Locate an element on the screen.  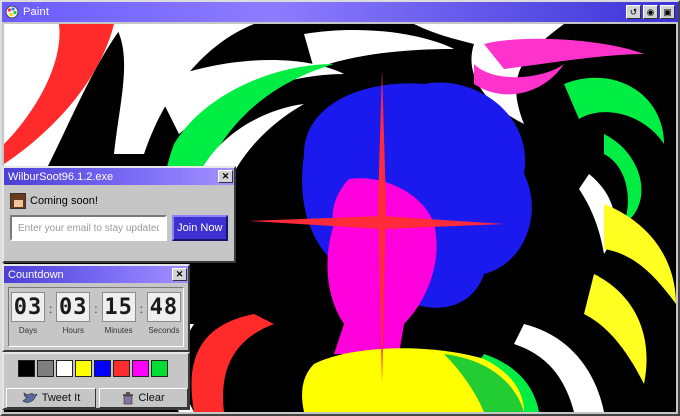
close-icon: ▣ is located at coordinates (667, 11).